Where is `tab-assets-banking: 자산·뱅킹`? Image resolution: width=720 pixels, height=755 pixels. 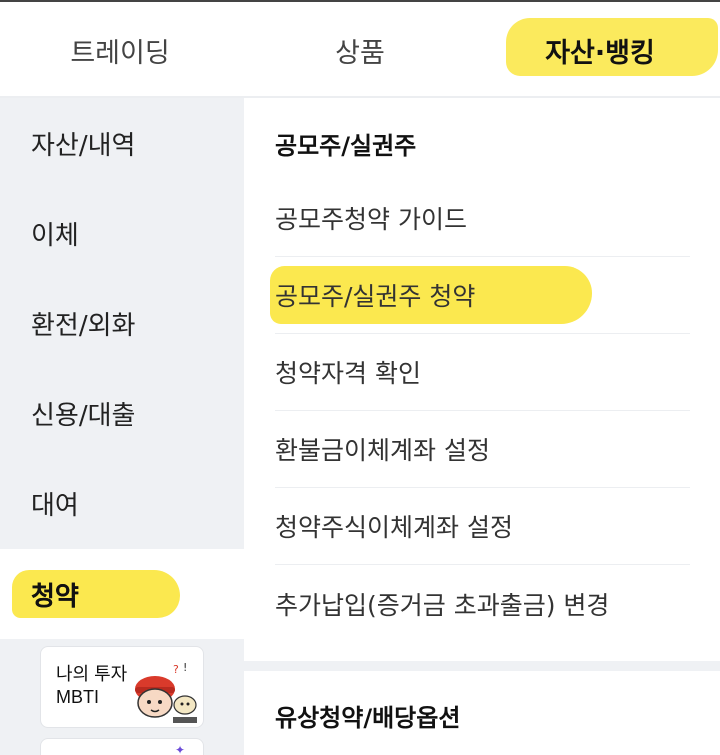
tab-assets-banking: 자산·뱅킹 is located at coordinates (600, 51).